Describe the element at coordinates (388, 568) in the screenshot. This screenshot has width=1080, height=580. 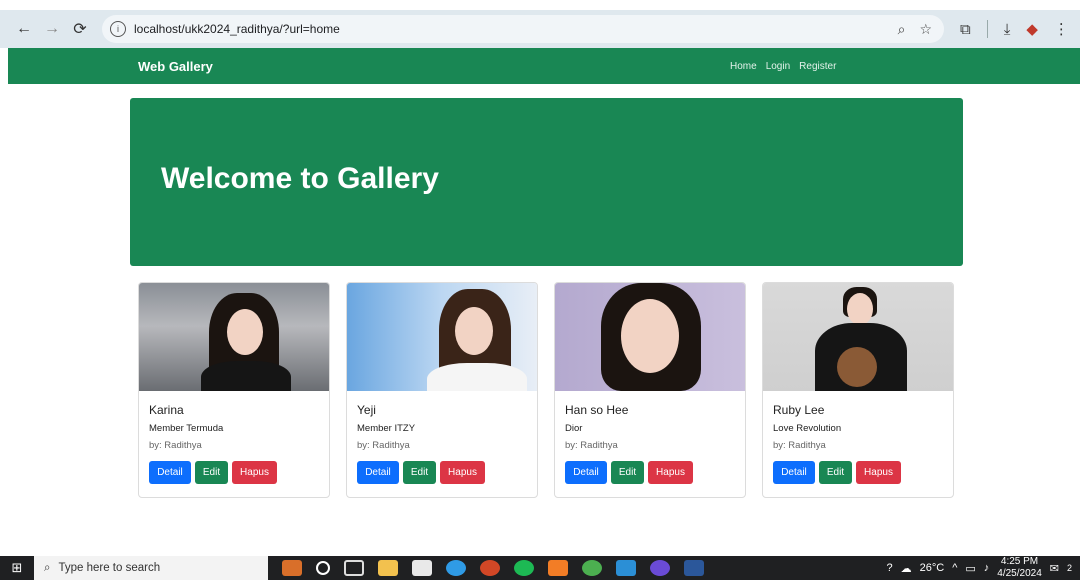
I see `file-explorer-icon` at that location.